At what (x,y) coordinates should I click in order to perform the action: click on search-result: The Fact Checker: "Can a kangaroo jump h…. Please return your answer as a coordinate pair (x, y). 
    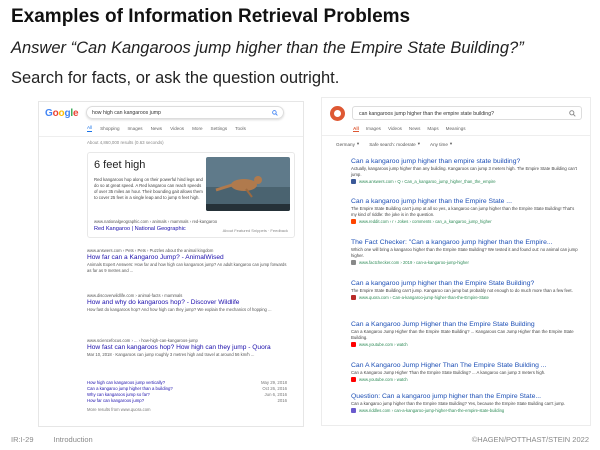
    Looking at the image, I should click on (465, 252).